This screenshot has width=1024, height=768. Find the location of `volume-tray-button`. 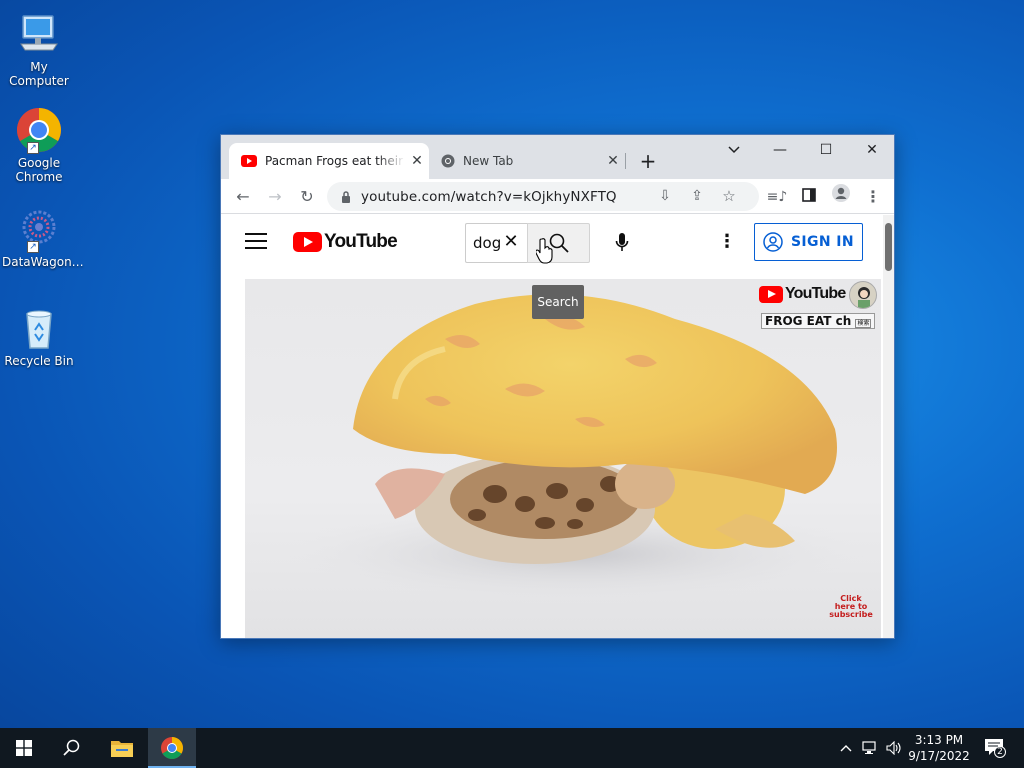

volume-tray-button is located at coordinates (894, 748).